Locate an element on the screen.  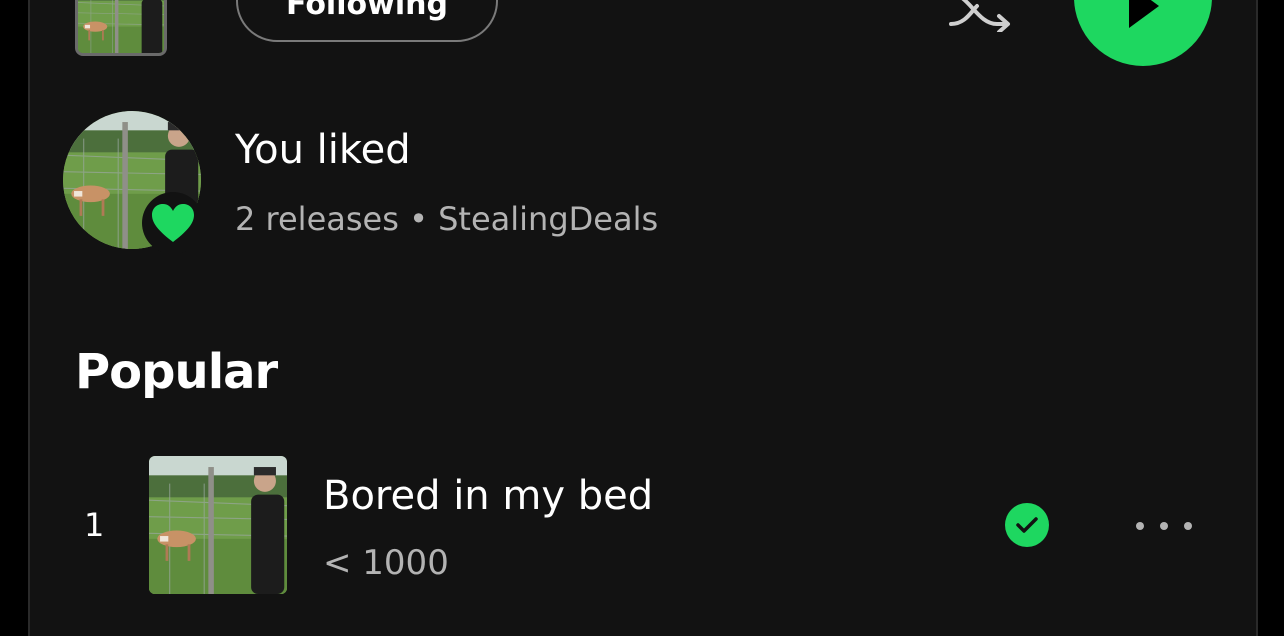
play-icon is located at coordinates (1144, 14).